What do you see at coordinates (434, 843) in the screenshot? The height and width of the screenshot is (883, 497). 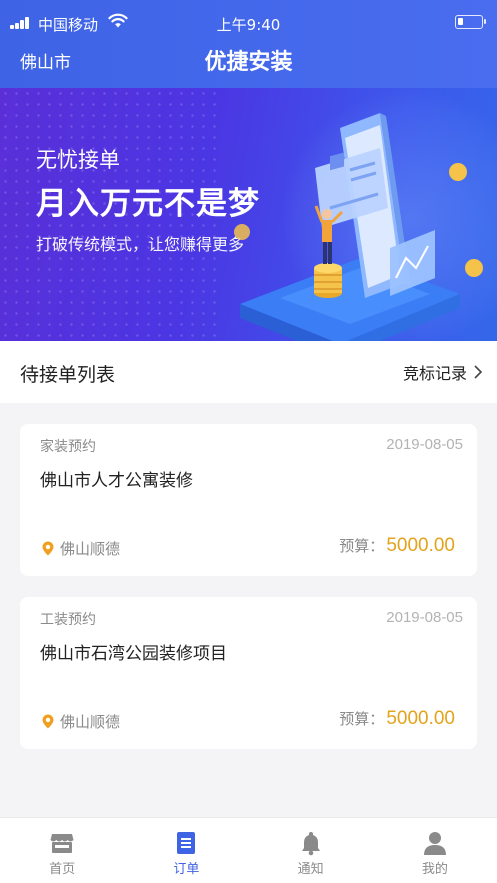 I see `user-icon` at bounding box center [434, 843].